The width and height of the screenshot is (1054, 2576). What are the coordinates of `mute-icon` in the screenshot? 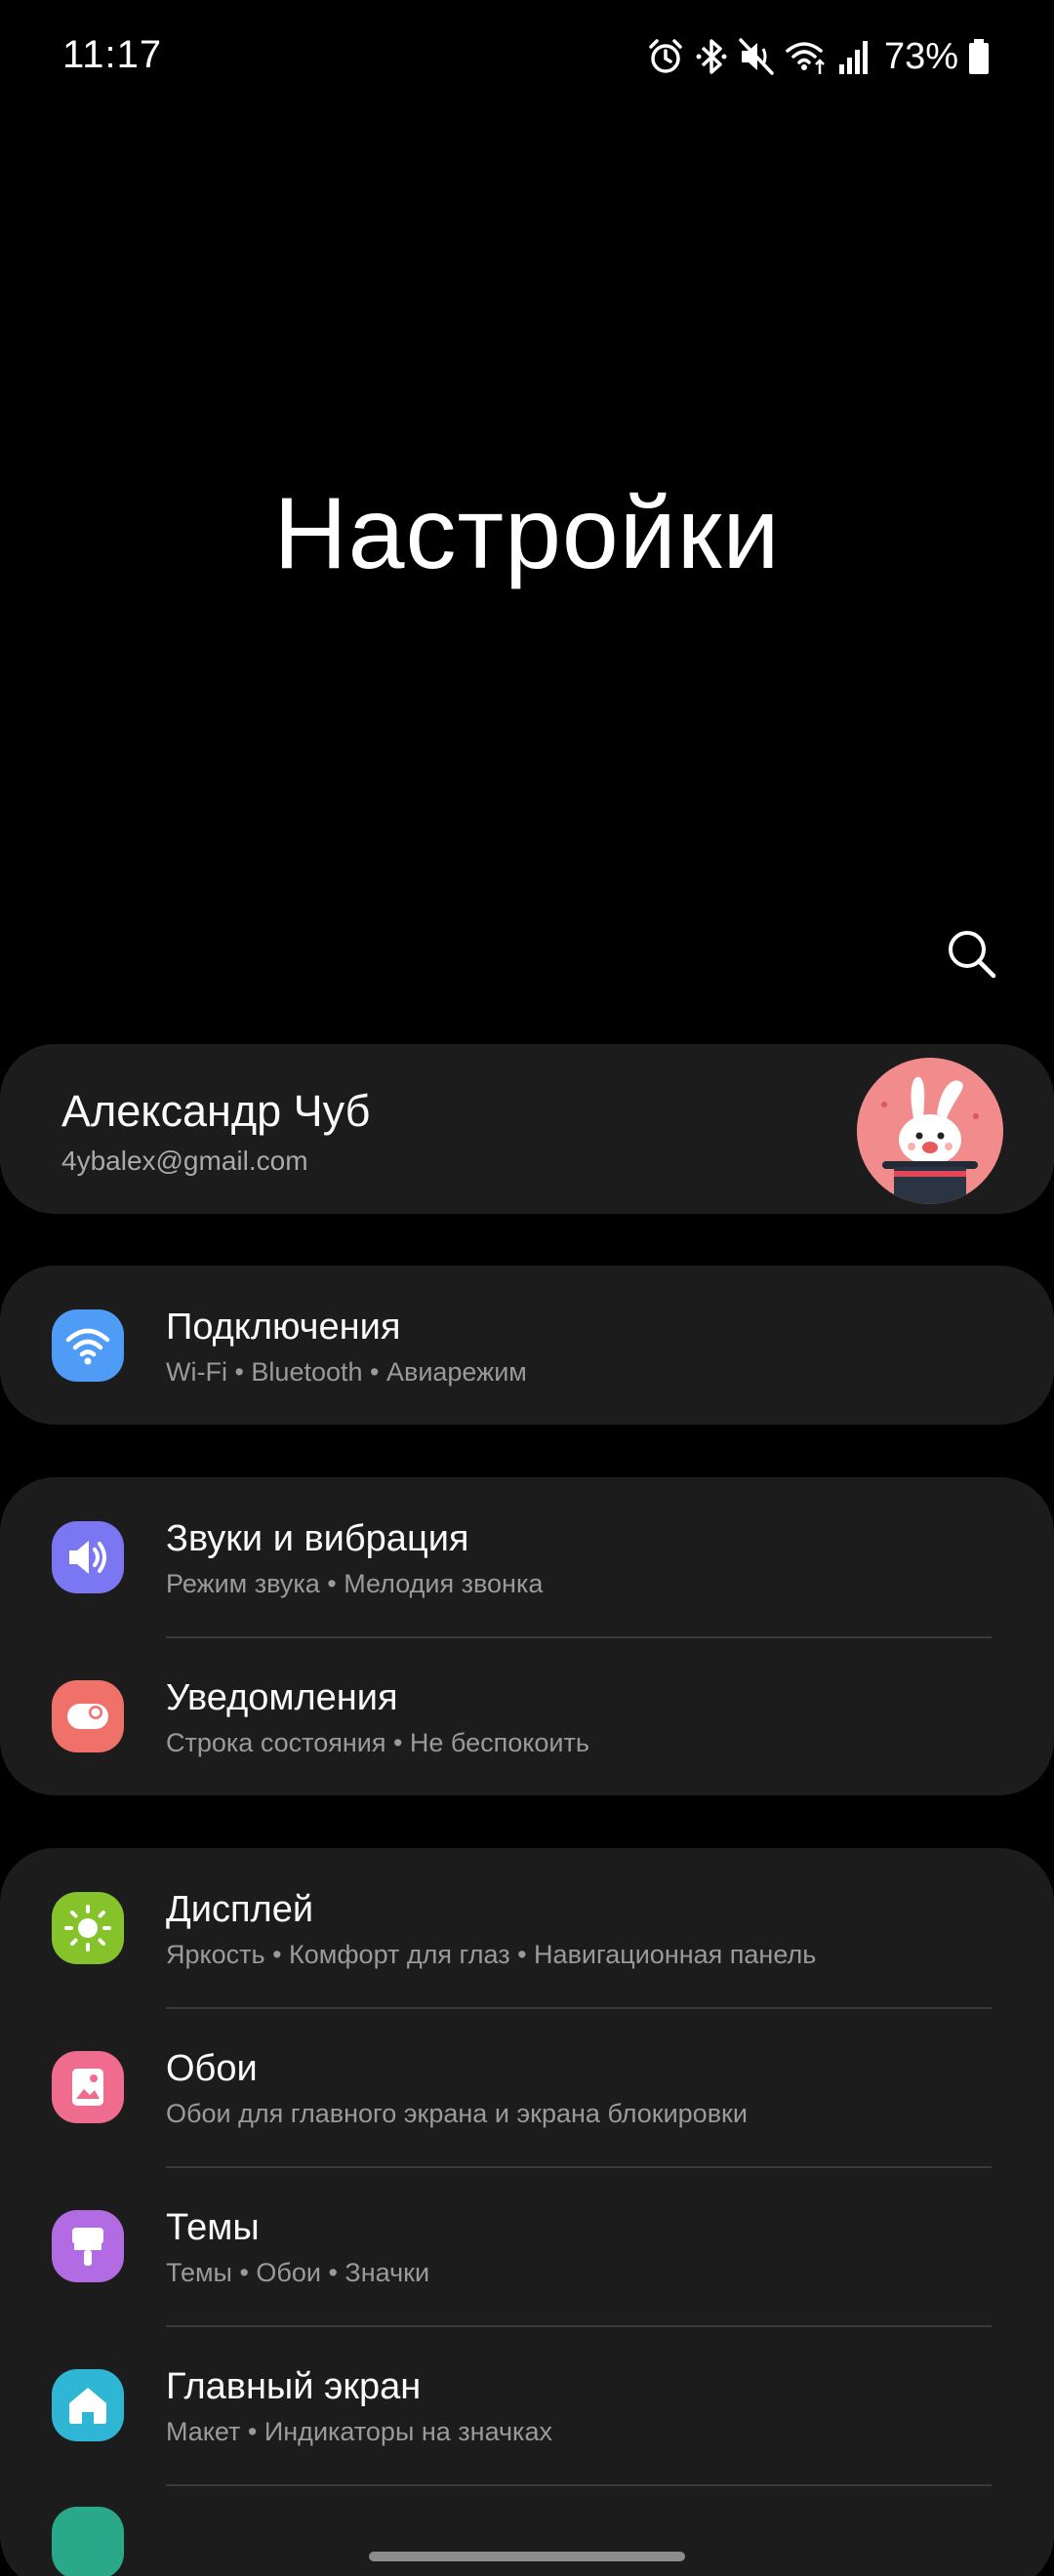 It's located at (756, 56).